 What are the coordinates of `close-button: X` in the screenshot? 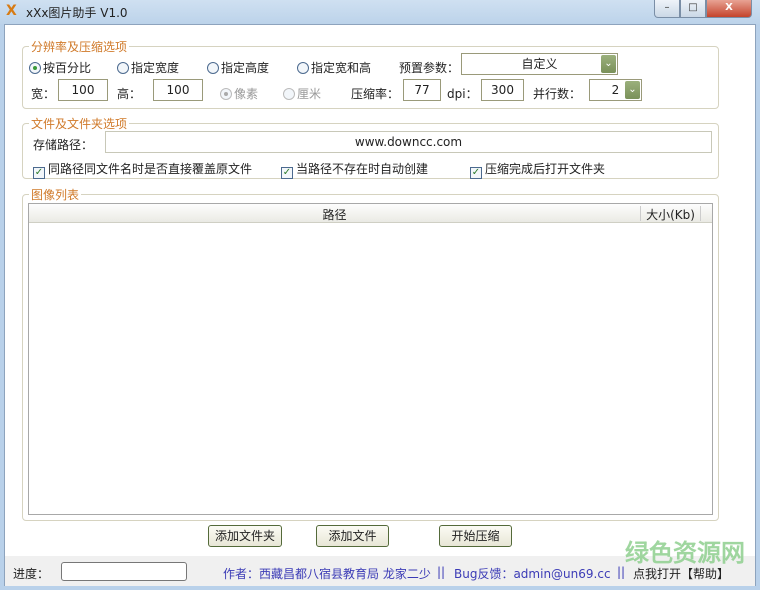 It's located at (729, 9).